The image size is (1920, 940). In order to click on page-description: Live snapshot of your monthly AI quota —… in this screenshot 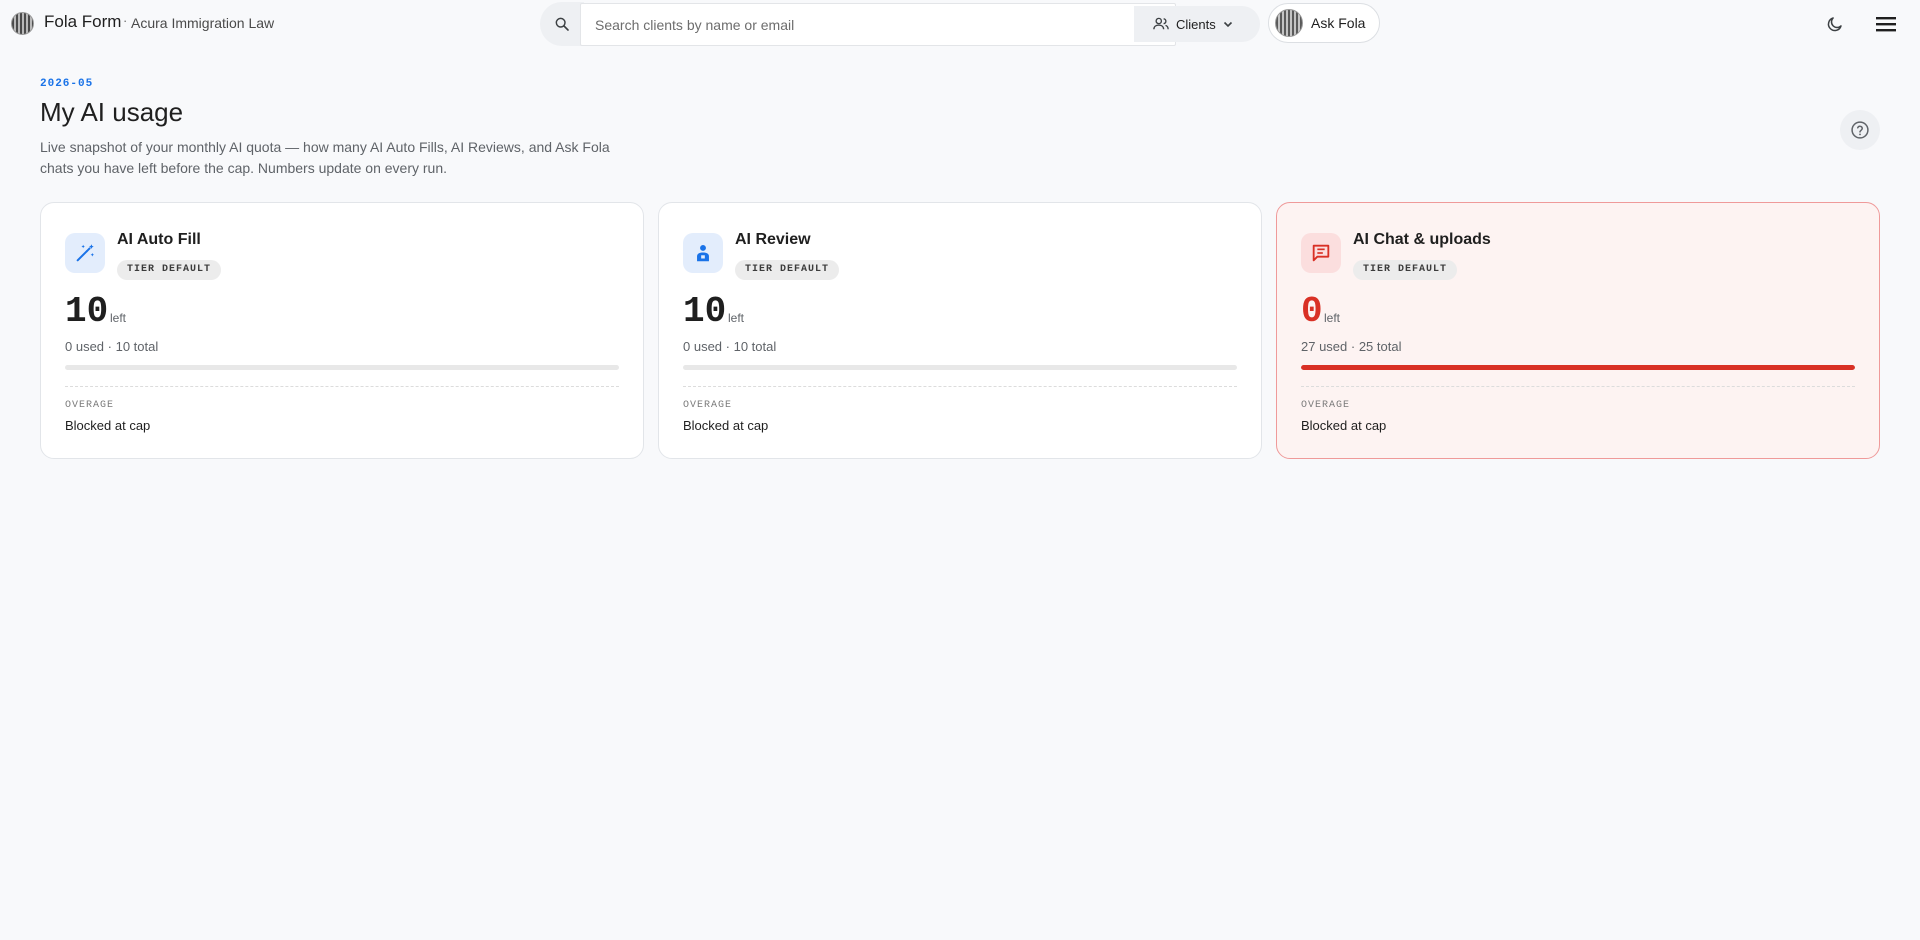, I will do `click(325, 157)`.